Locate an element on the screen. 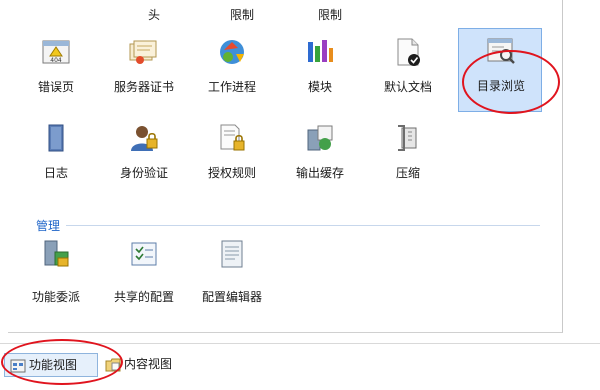  logging-icon is located at coordinates (56, 138).